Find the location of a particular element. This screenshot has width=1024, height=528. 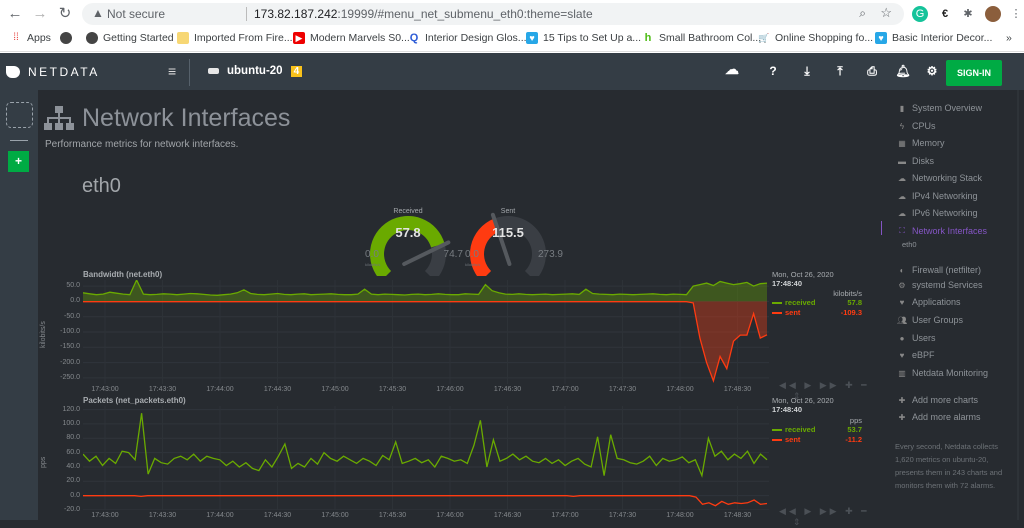

sign-in-button: SIGN-IN is located at coordinates (974, 73).